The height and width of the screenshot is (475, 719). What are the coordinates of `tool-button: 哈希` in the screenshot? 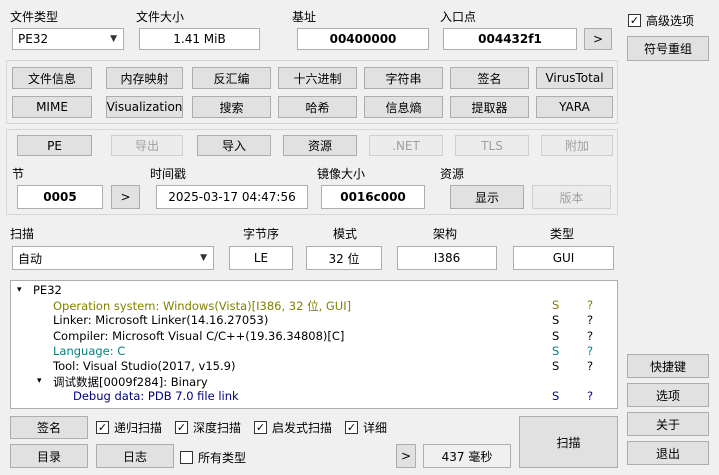 It's located at (317, 107).